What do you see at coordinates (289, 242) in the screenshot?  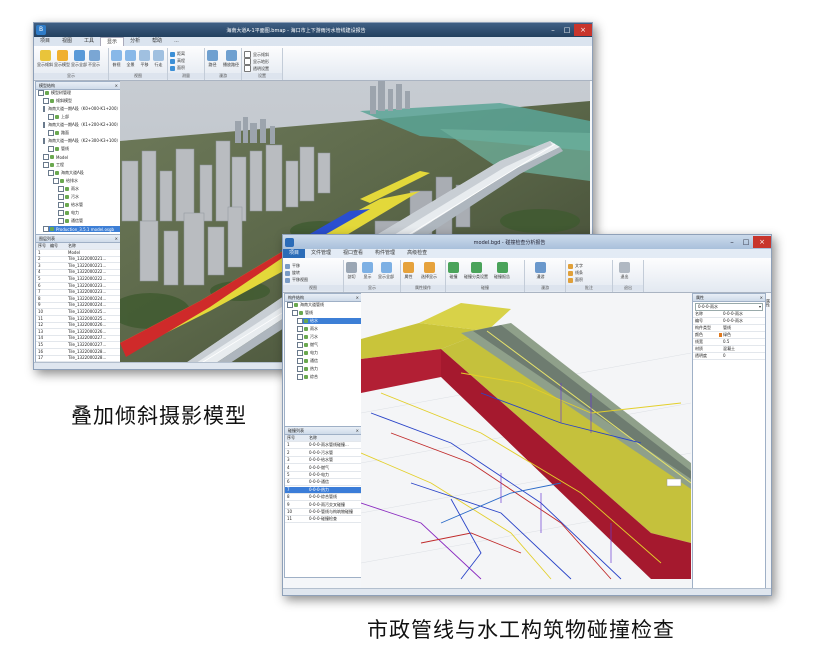 I see `app-logo-icon` at bounding box center [289, 242].